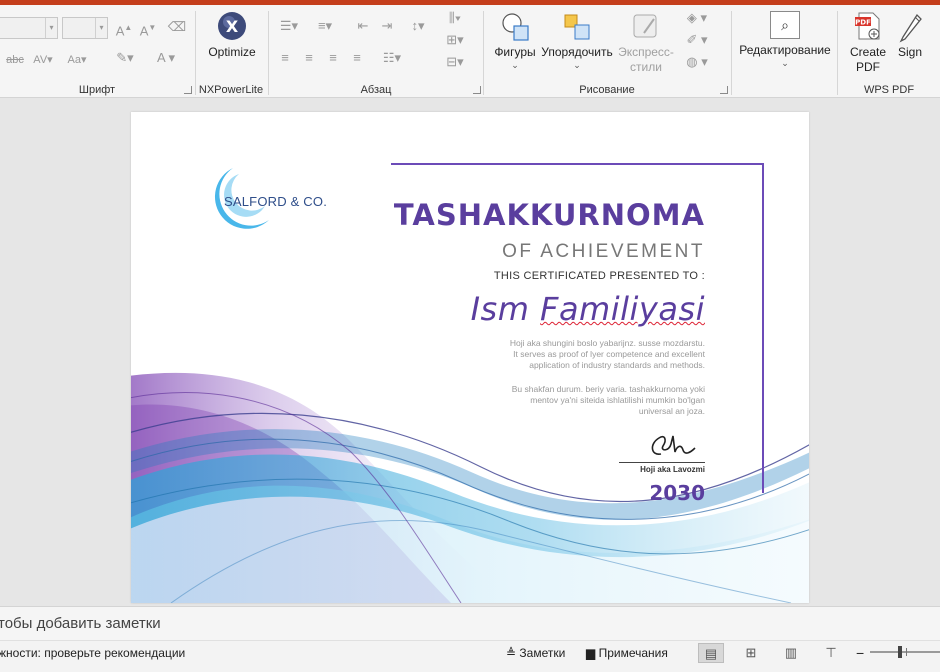 This screenshot has width=940, height=672. Describe the element at coordinates (535, 653) in the screenshot. I see `notes-toggle-button: ≜ Заметки` at that location.